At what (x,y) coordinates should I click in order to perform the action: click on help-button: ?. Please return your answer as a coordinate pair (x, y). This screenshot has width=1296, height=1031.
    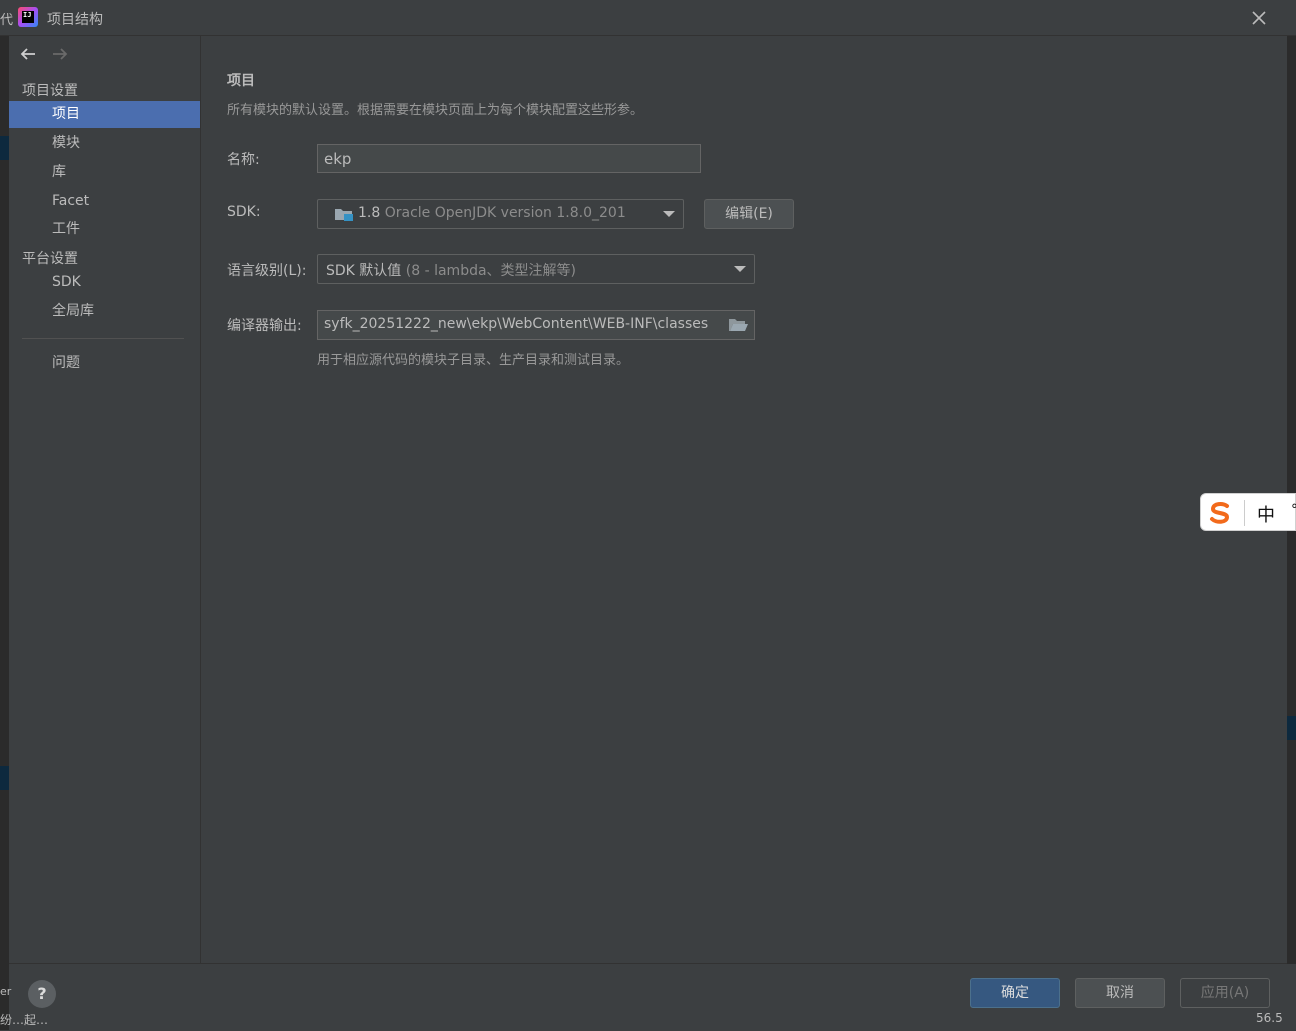
    Looking at the image, I should click on (42, 994).